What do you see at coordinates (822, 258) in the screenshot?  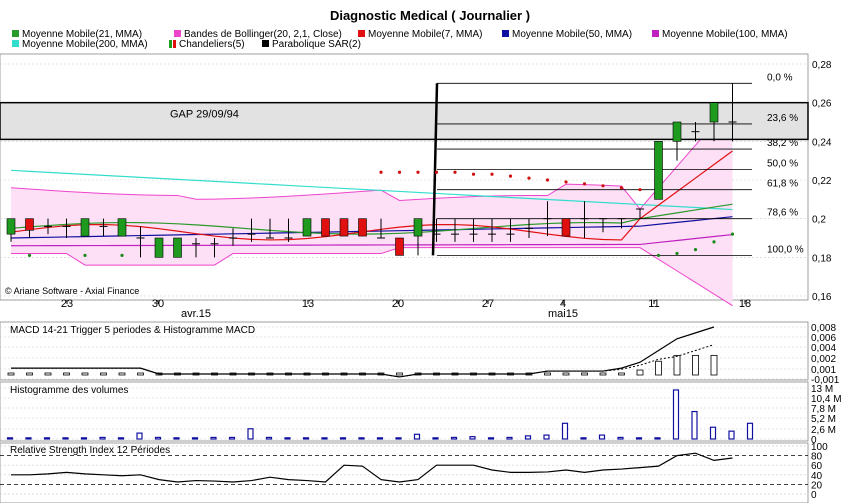 I see `price-tick-label: 0,18` at bounding box center [822, 258].